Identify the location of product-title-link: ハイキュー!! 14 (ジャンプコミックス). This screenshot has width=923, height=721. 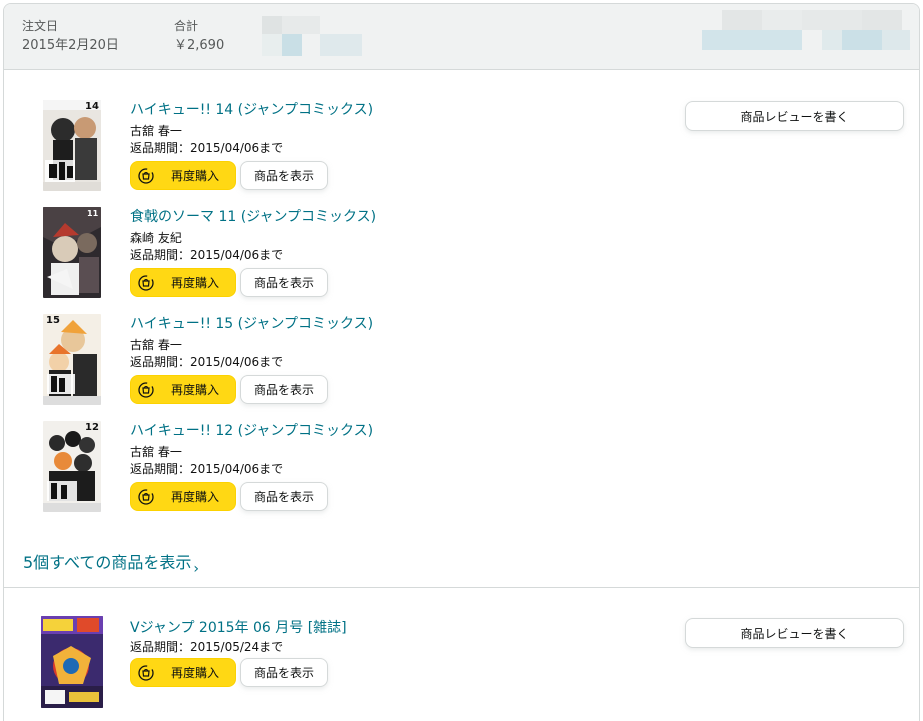
(251, 110).